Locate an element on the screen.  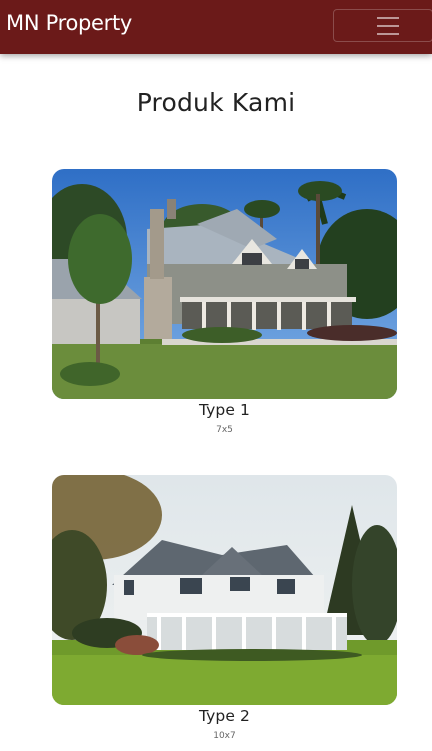
navbar: MN Property is located at coordinates (216, 27).